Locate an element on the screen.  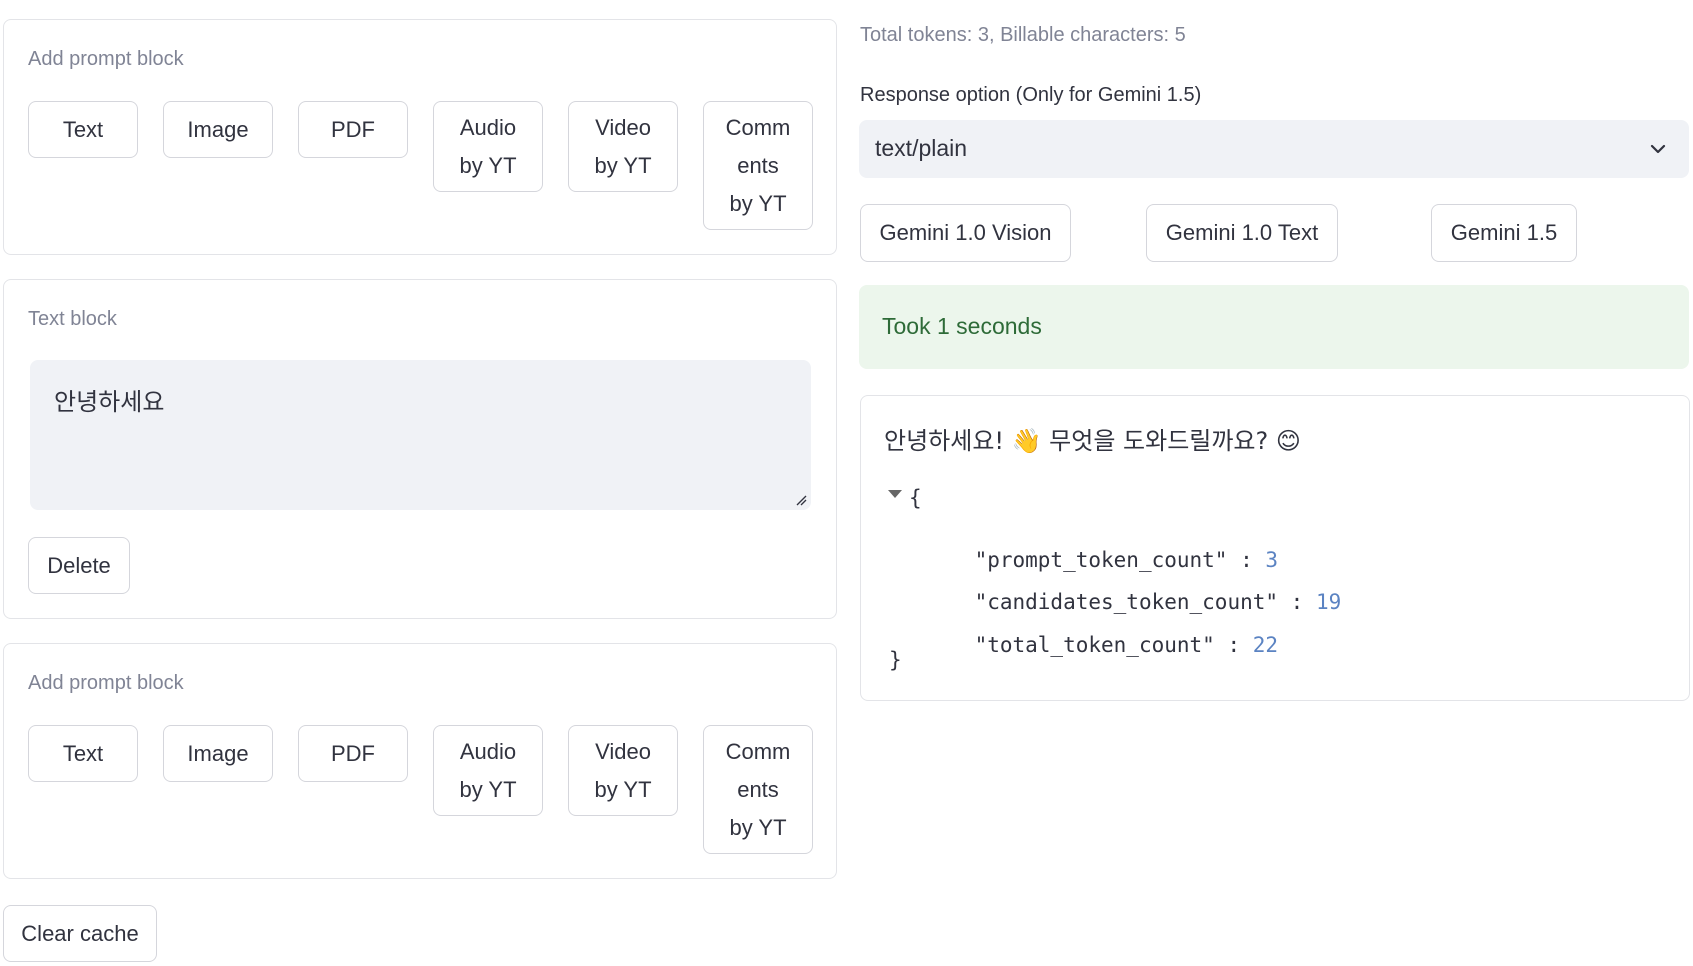
response-option-value: text/plain is located at coordinates (921, 148).